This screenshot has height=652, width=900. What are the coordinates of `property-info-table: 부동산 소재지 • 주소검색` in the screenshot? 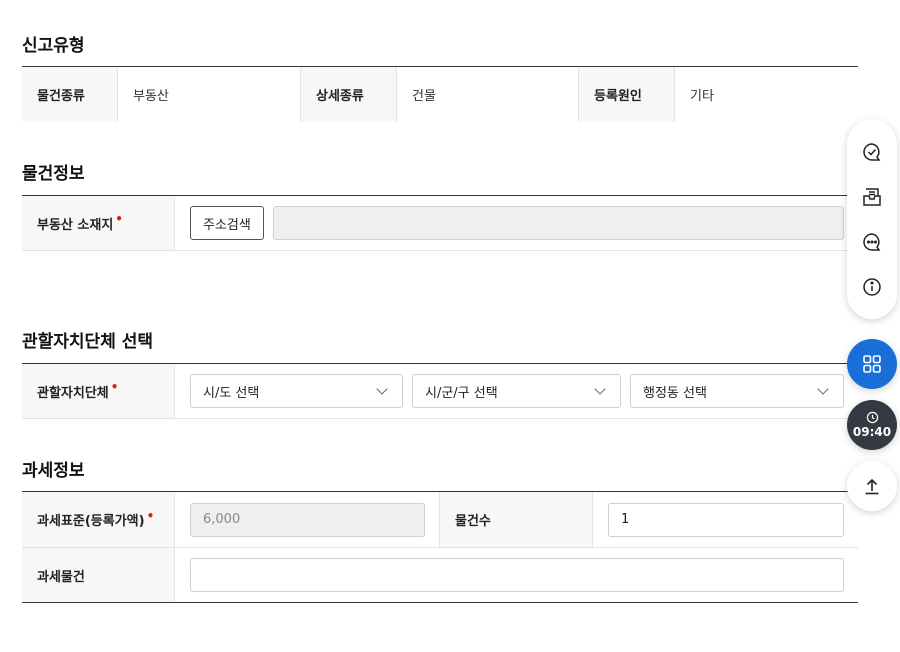 It's located at (440, 223).